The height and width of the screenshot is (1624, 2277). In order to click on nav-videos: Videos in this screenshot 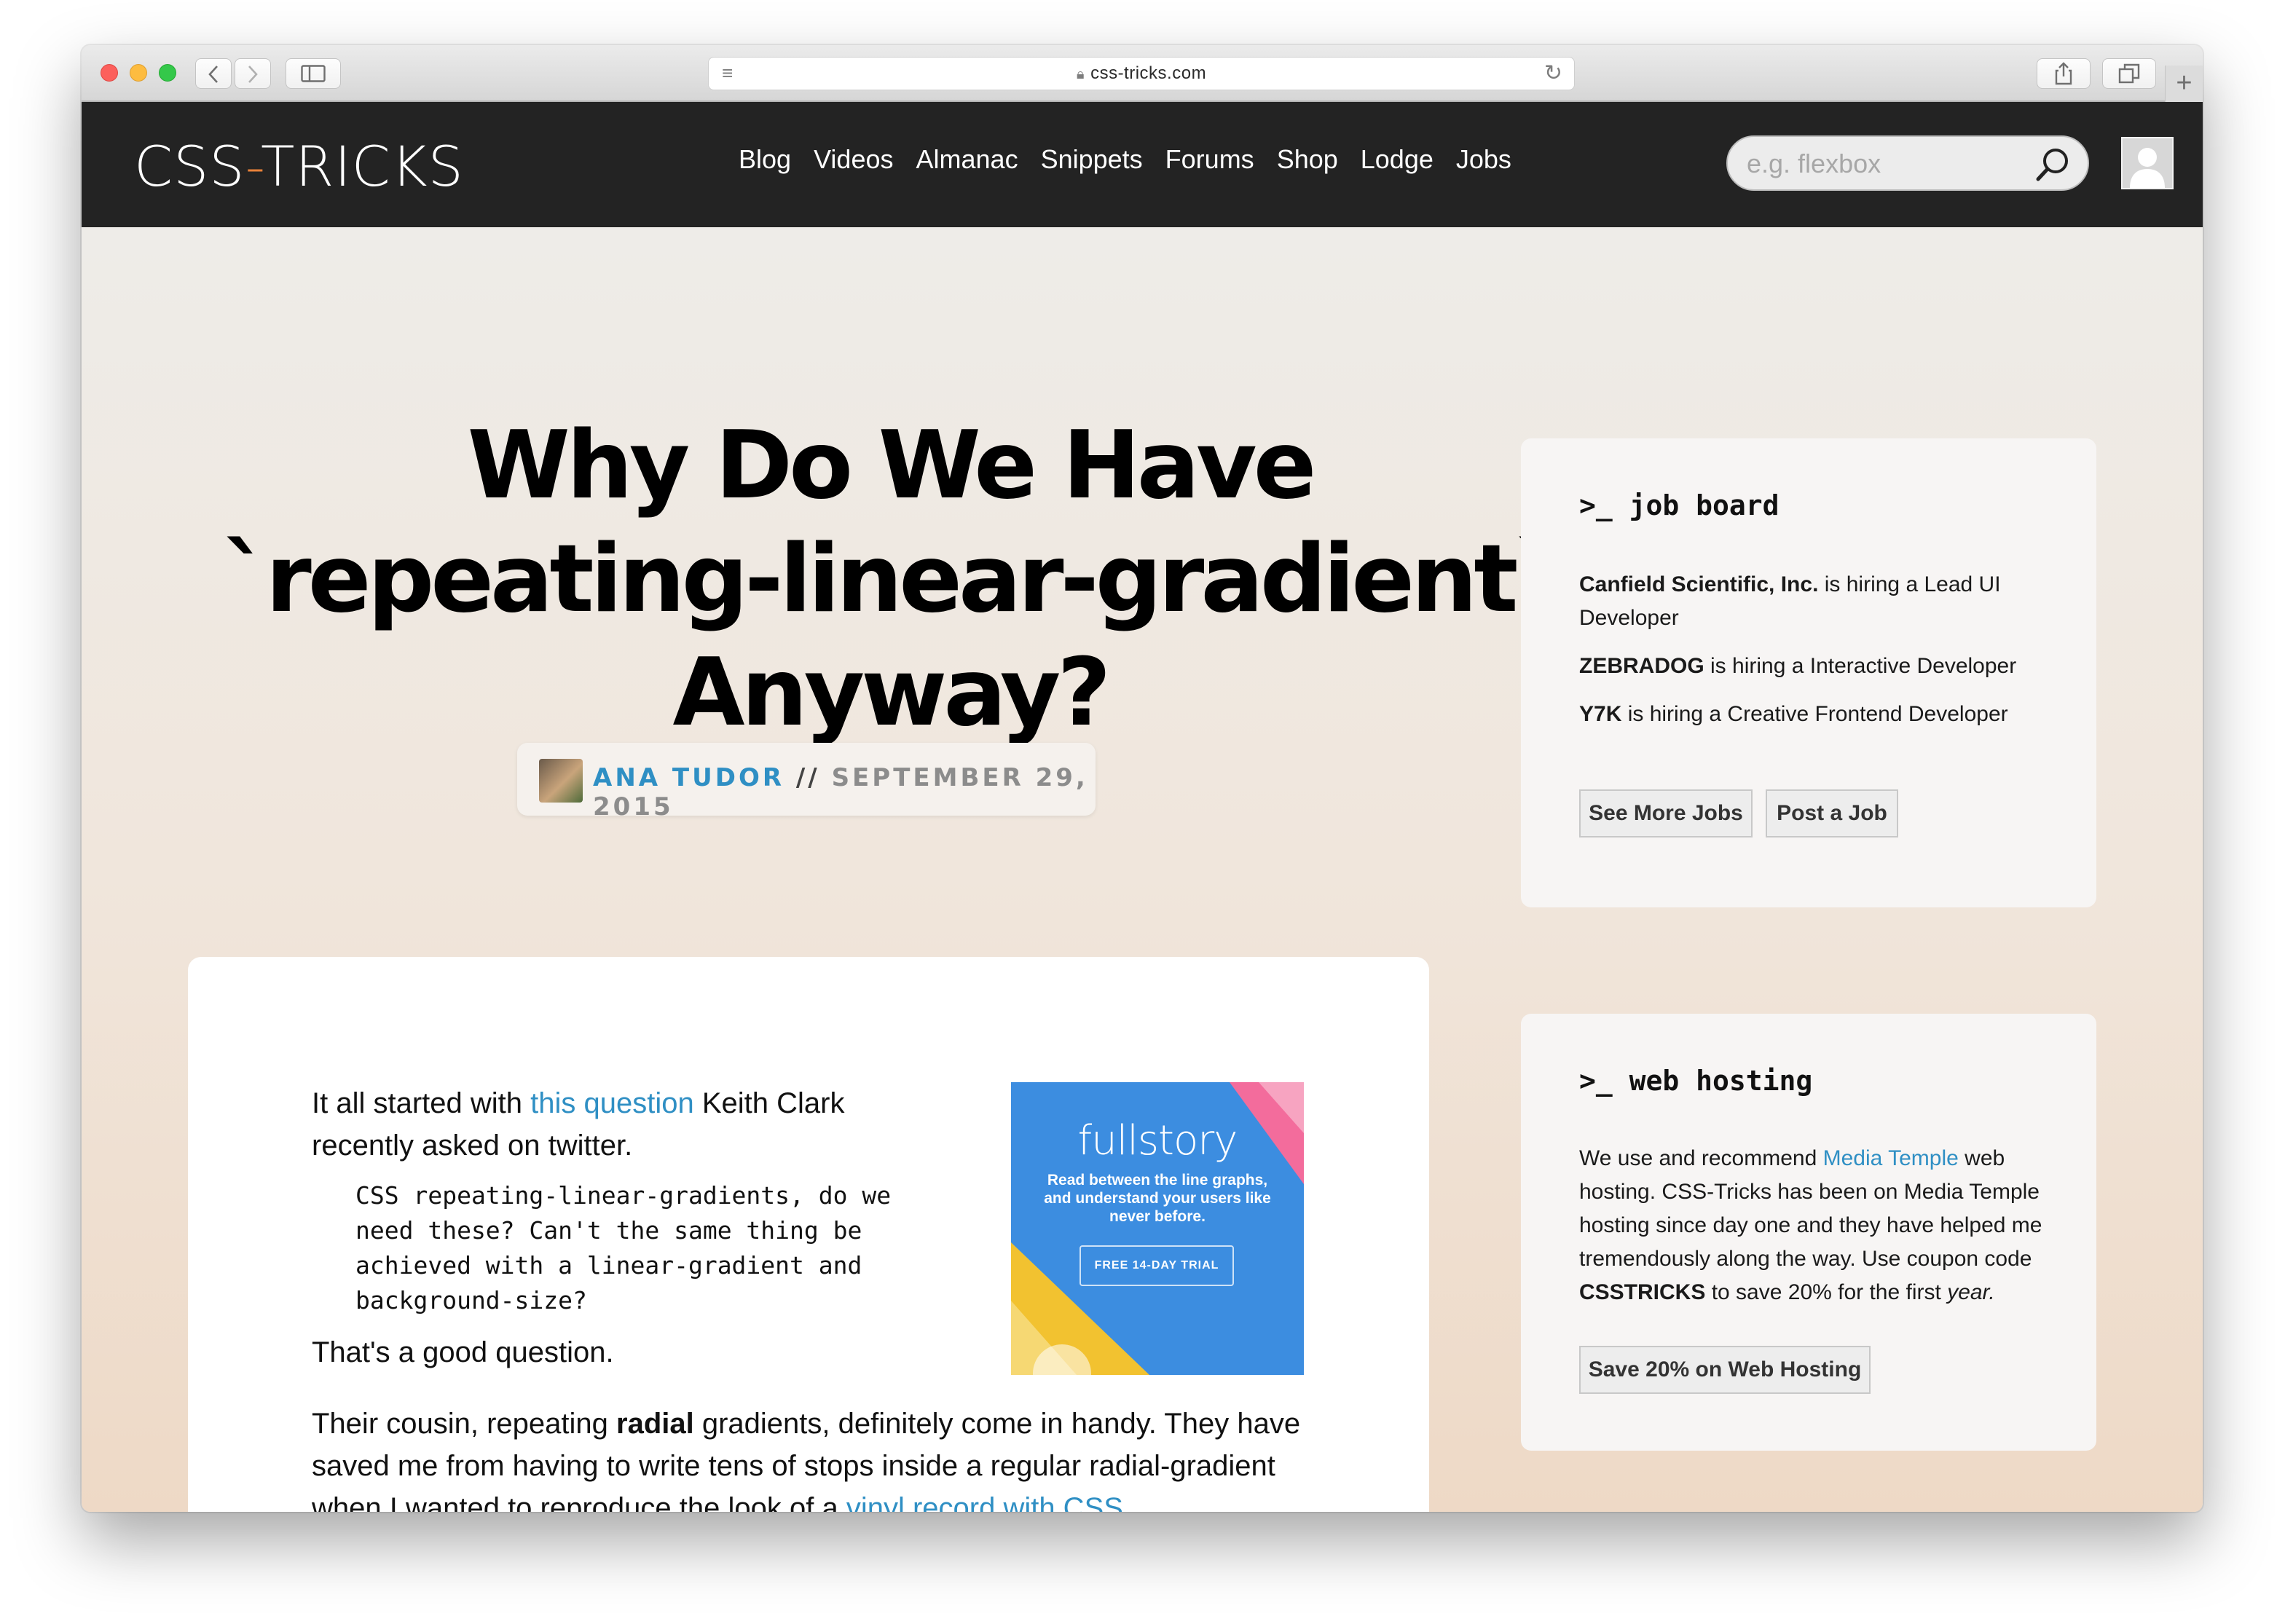, I will do `click(853, 159)`.